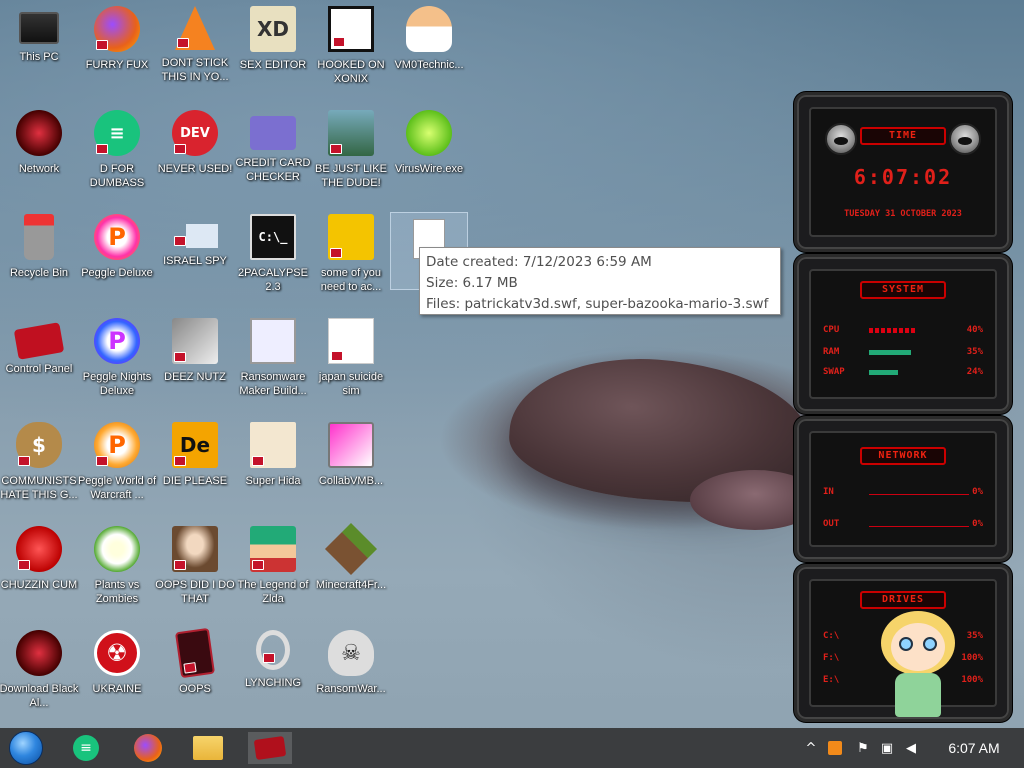  Describe the element at coordinates (811, 748) in the screenshot. I see `show-hidden-icons-chevron-icon: ^` at that location.